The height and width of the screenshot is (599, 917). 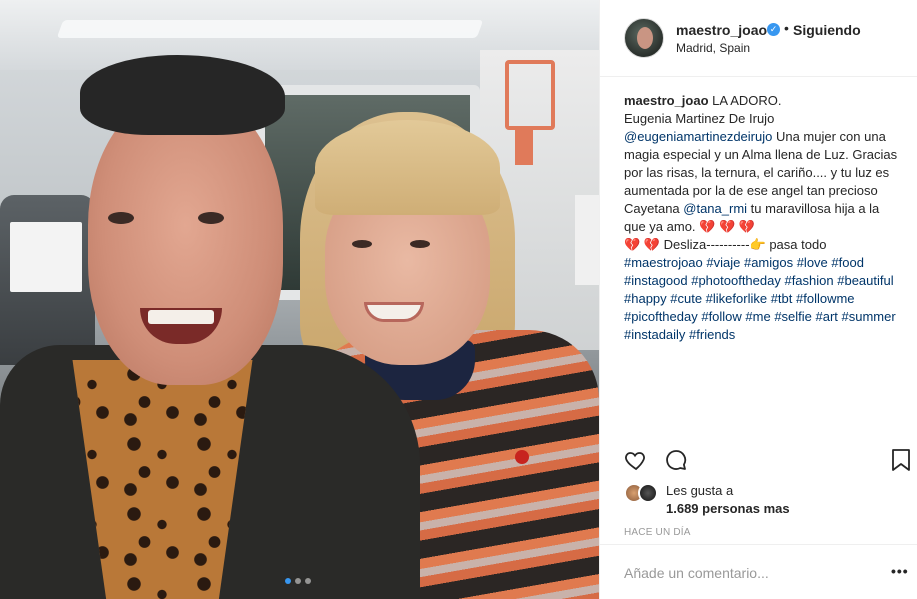 What do you see at coordinates (796, 244) in the screenshot?
I see `caption-swipe-end: pasa todo` at bounding box center [796, 244].